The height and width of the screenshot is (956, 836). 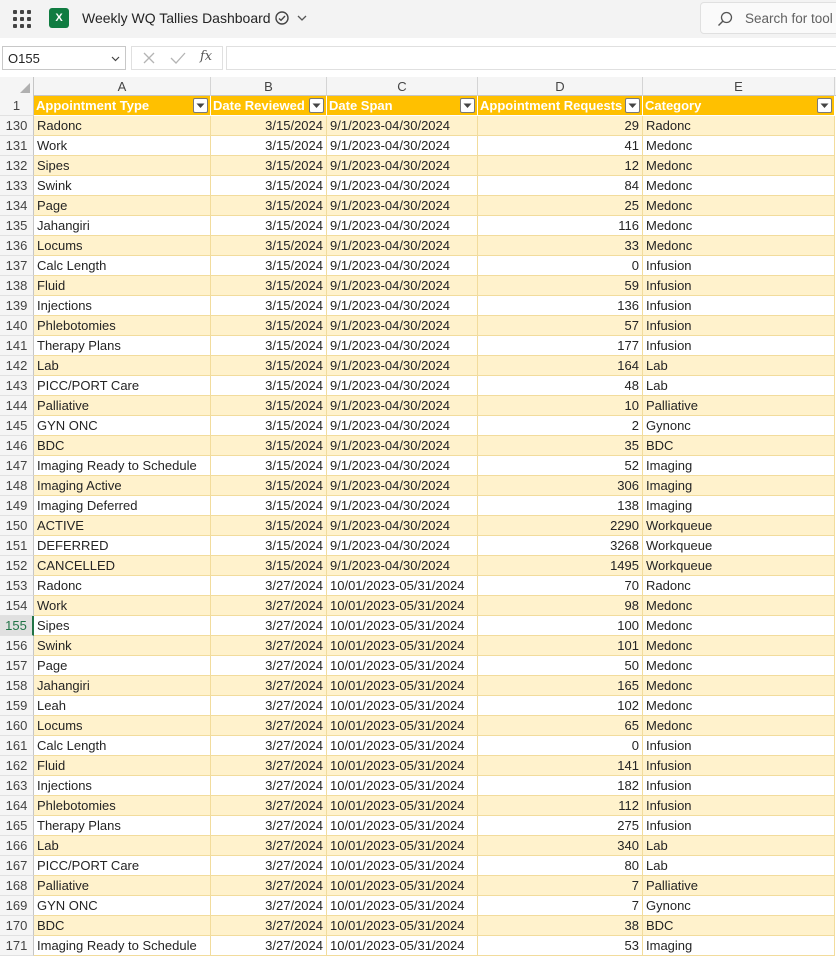 I want to click on table-cell: 177, so click(x=560, y=346).